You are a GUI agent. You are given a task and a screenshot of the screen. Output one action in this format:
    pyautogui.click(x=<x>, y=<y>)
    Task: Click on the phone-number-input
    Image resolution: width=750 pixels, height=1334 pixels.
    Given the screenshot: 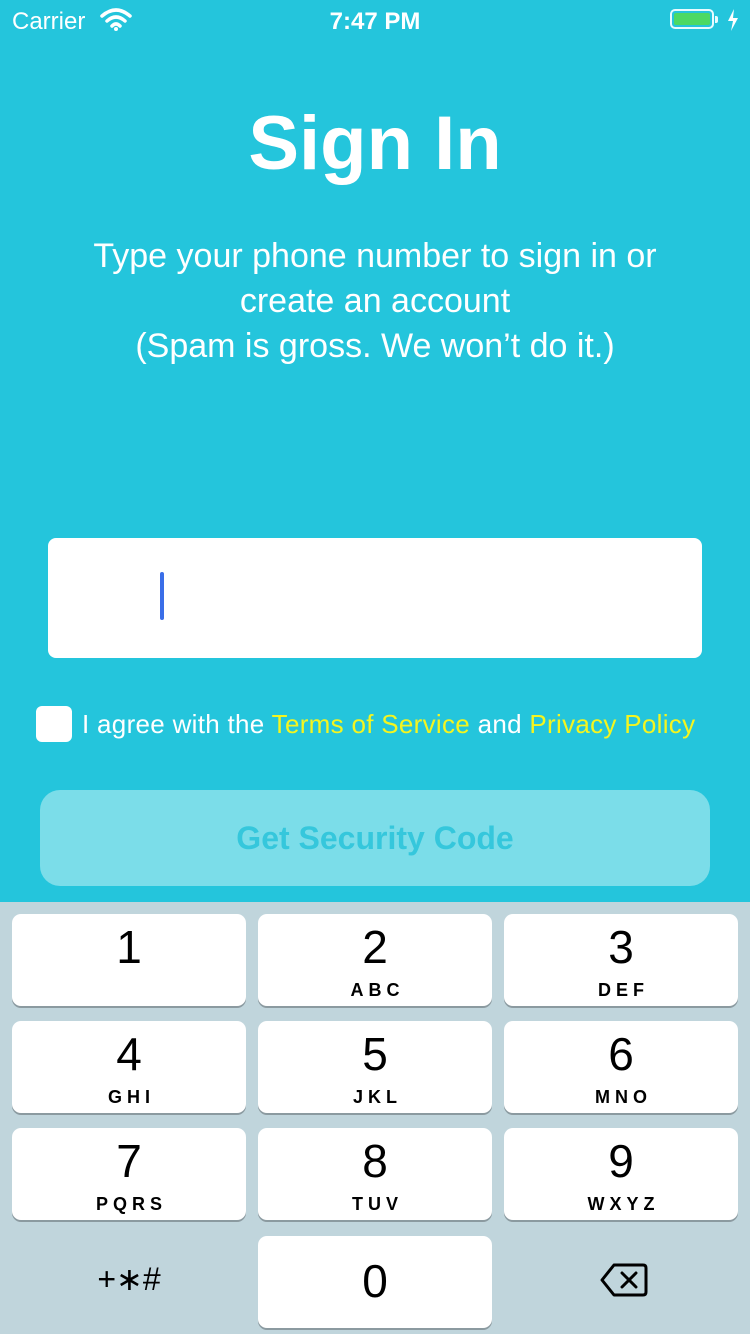 What is the action you would take?
    pyautogui.click(x=375, y=598)
    